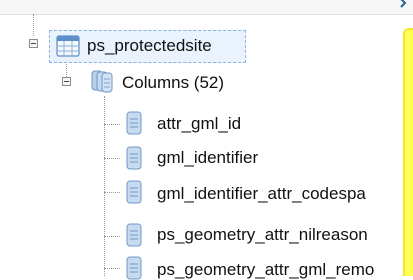  Describe the element at coordinates (102, 81) in the screenshot. I see `columns-icon` at that location.